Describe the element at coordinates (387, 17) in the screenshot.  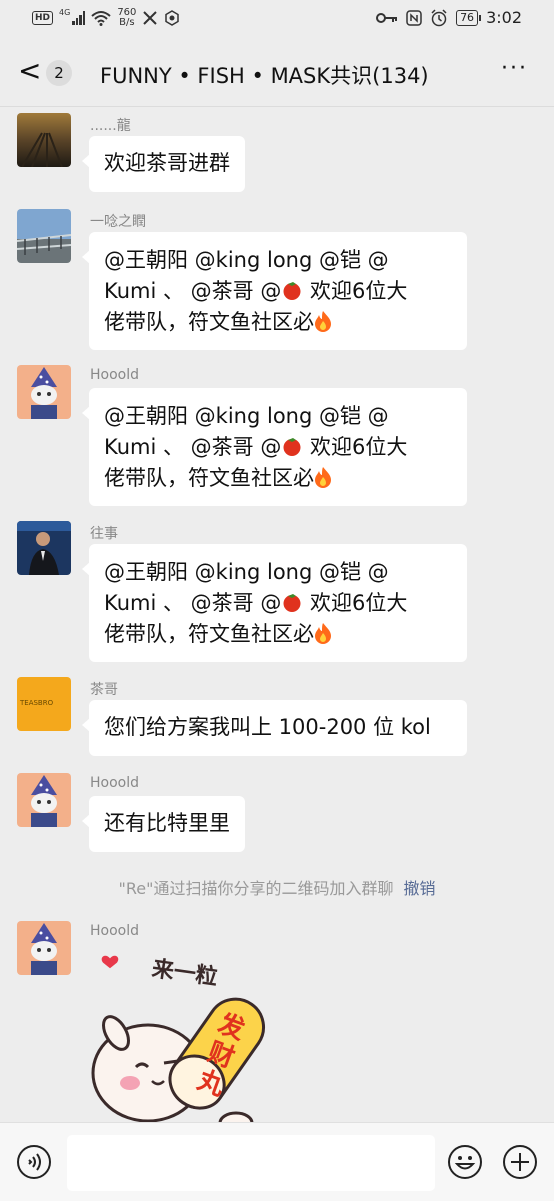
I see `key-icon` at that location.